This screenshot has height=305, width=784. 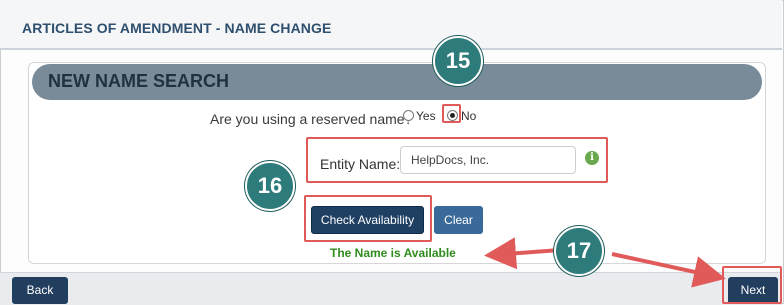 I want to click on step-16-badge: 16, so click(x=270, y=186).